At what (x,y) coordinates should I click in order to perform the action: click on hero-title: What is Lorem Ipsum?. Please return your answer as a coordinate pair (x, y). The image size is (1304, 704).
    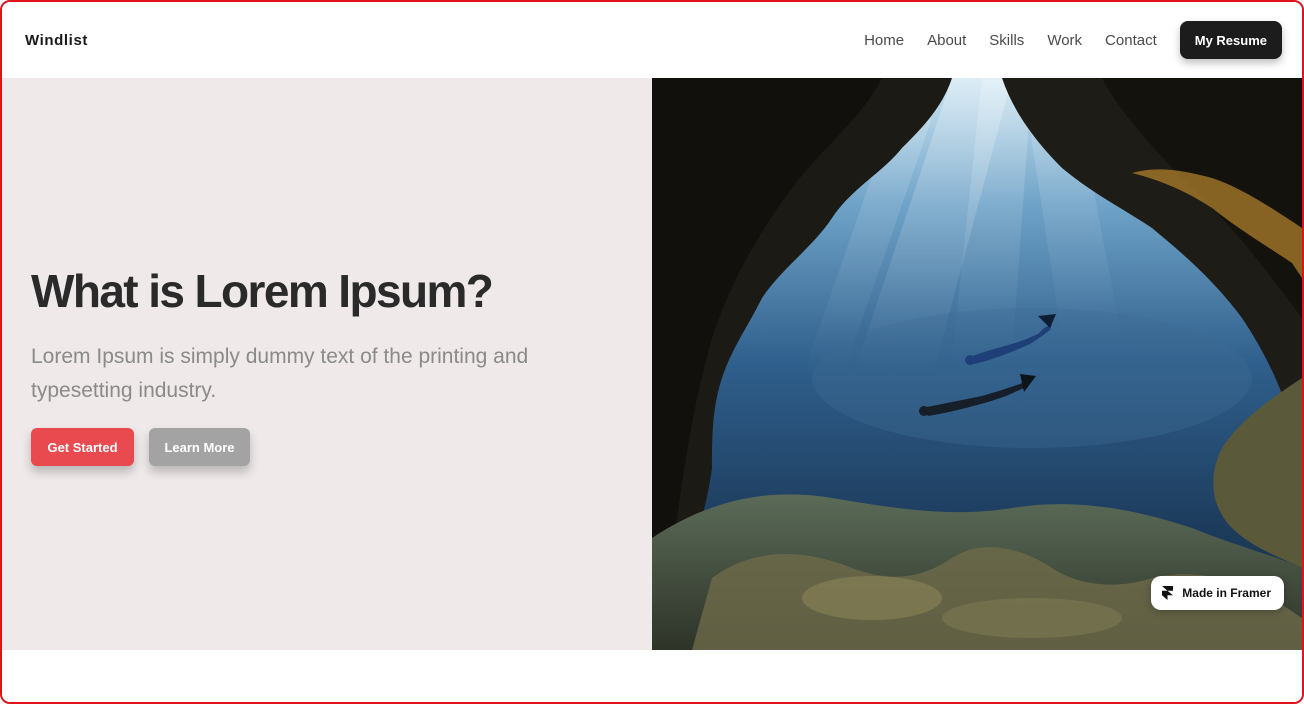
    Looking at the image, I should click on (262, 291).